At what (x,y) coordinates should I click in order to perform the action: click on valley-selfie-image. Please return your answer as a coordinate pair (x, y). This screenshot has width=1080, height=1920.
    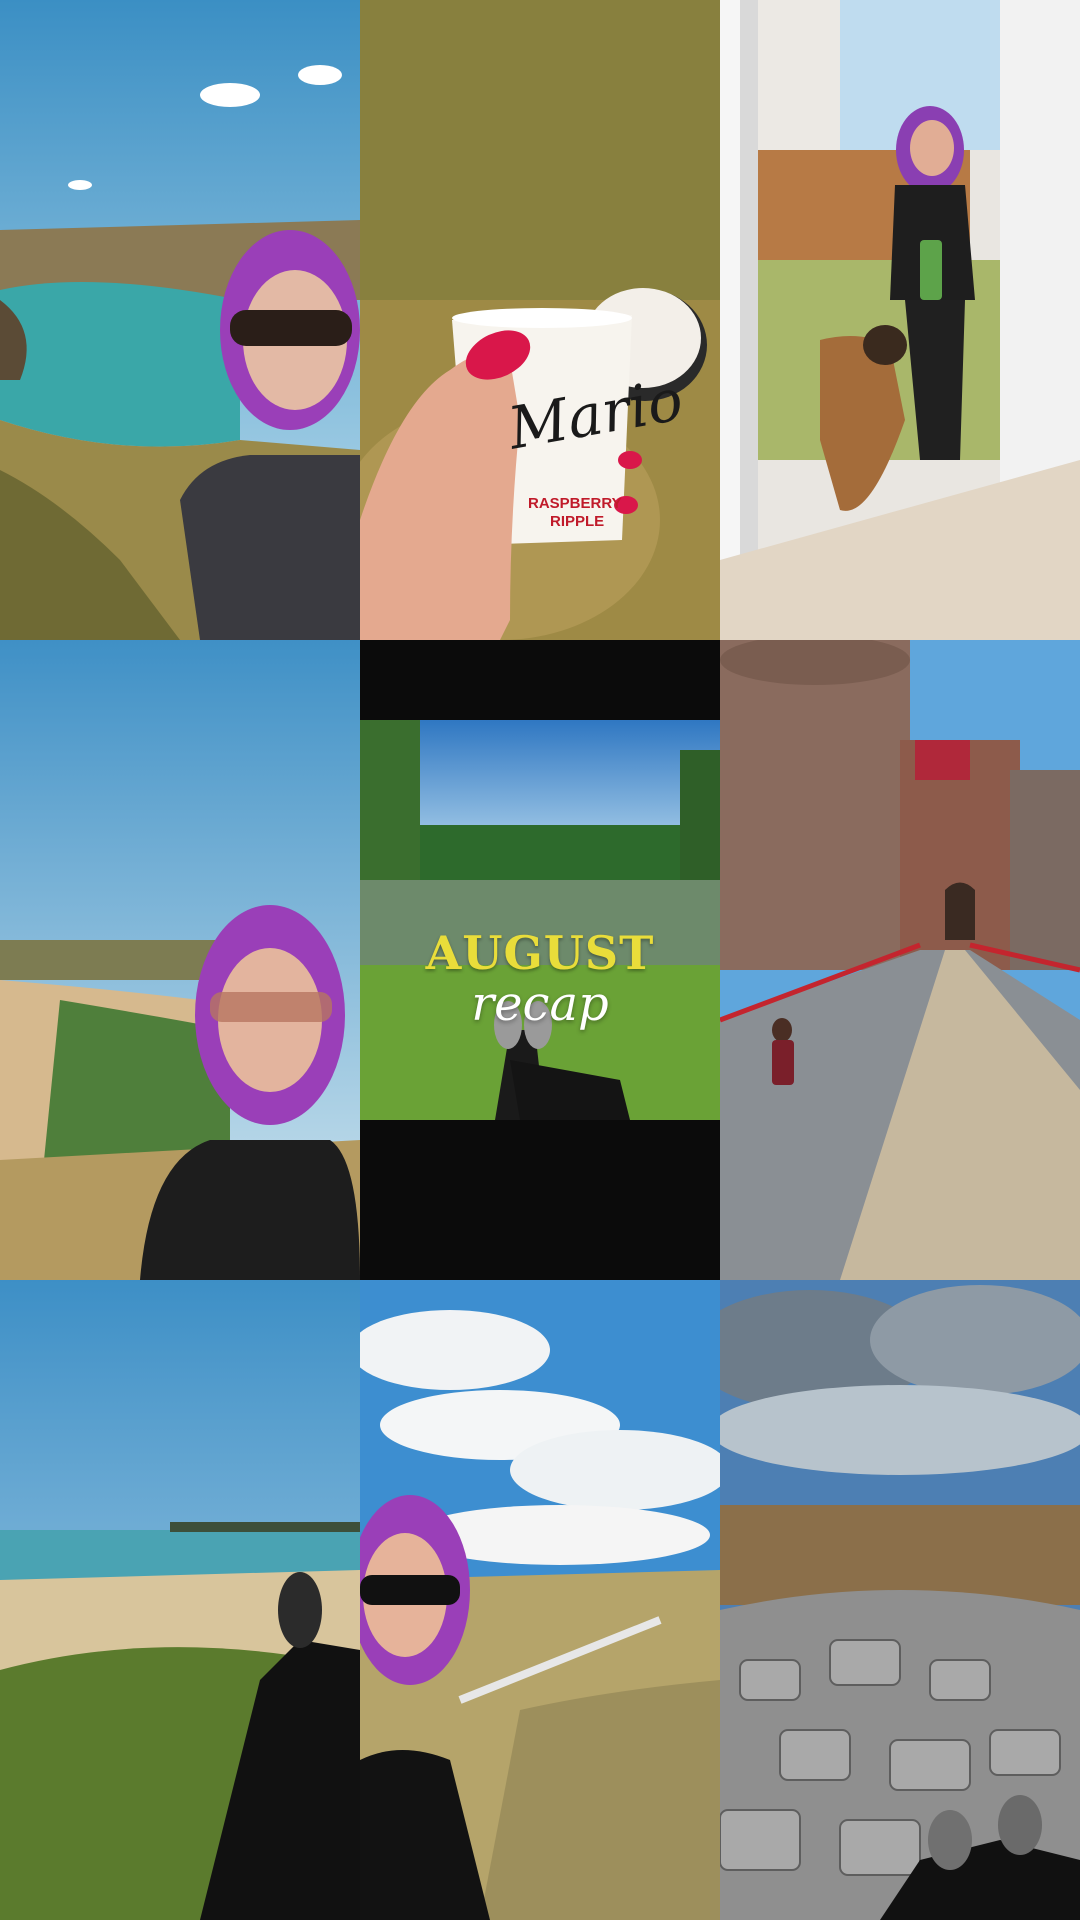
    Looking at the image, I should click on (540, 1600).